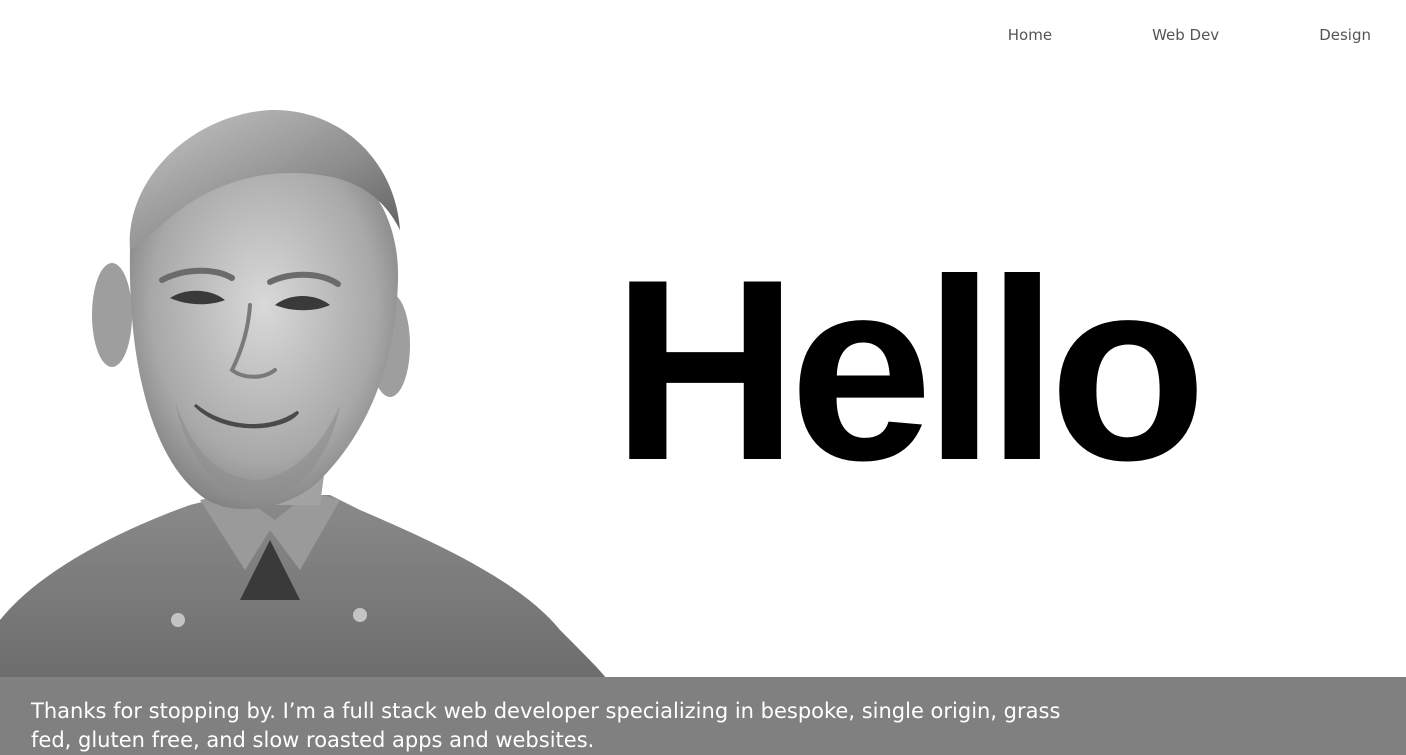 This screenshot has width=1406, height=755. Describe the element at coordinates (1185, 35) in the screenshot. I see `nav-link-web-dev: Web Dev` at that location.